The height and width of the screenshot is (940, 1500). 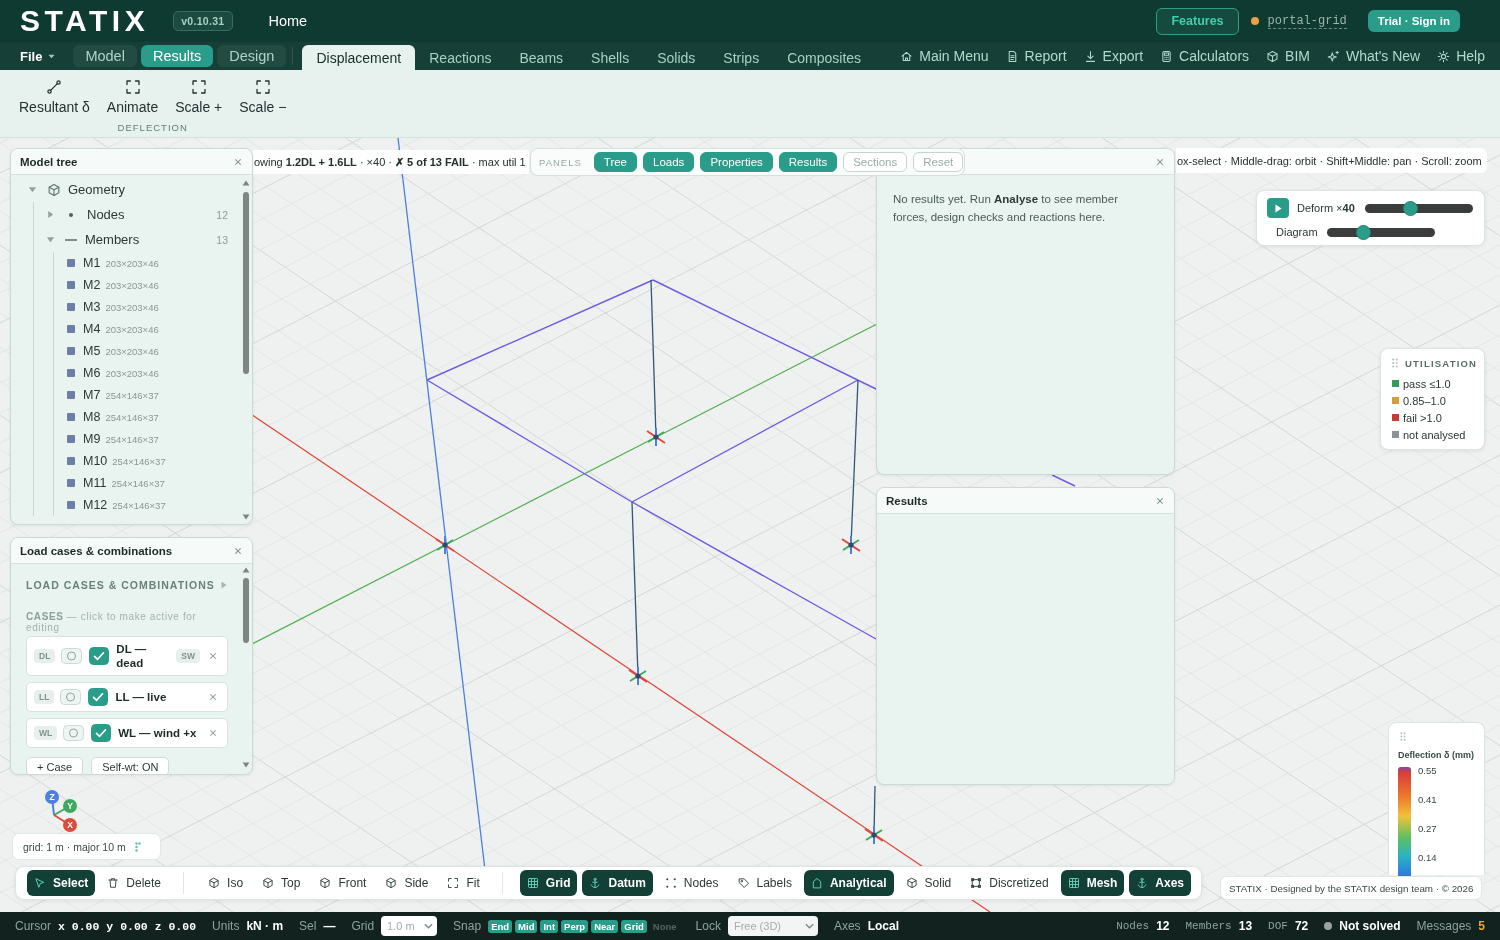 I want to click on view-tab: Reactions, so click(x=460, y=57).